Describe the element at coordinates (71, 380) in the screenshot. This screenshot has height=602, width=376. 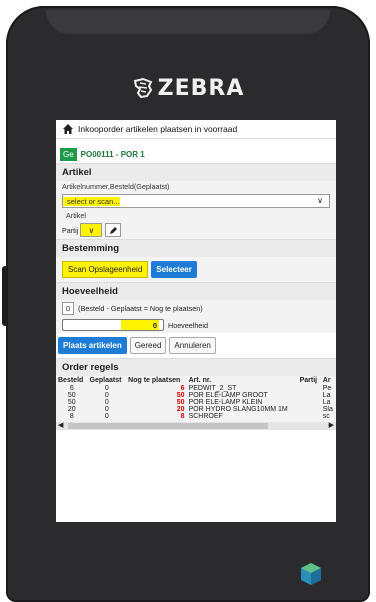
I see `col-besteld: Besteld` at that location.